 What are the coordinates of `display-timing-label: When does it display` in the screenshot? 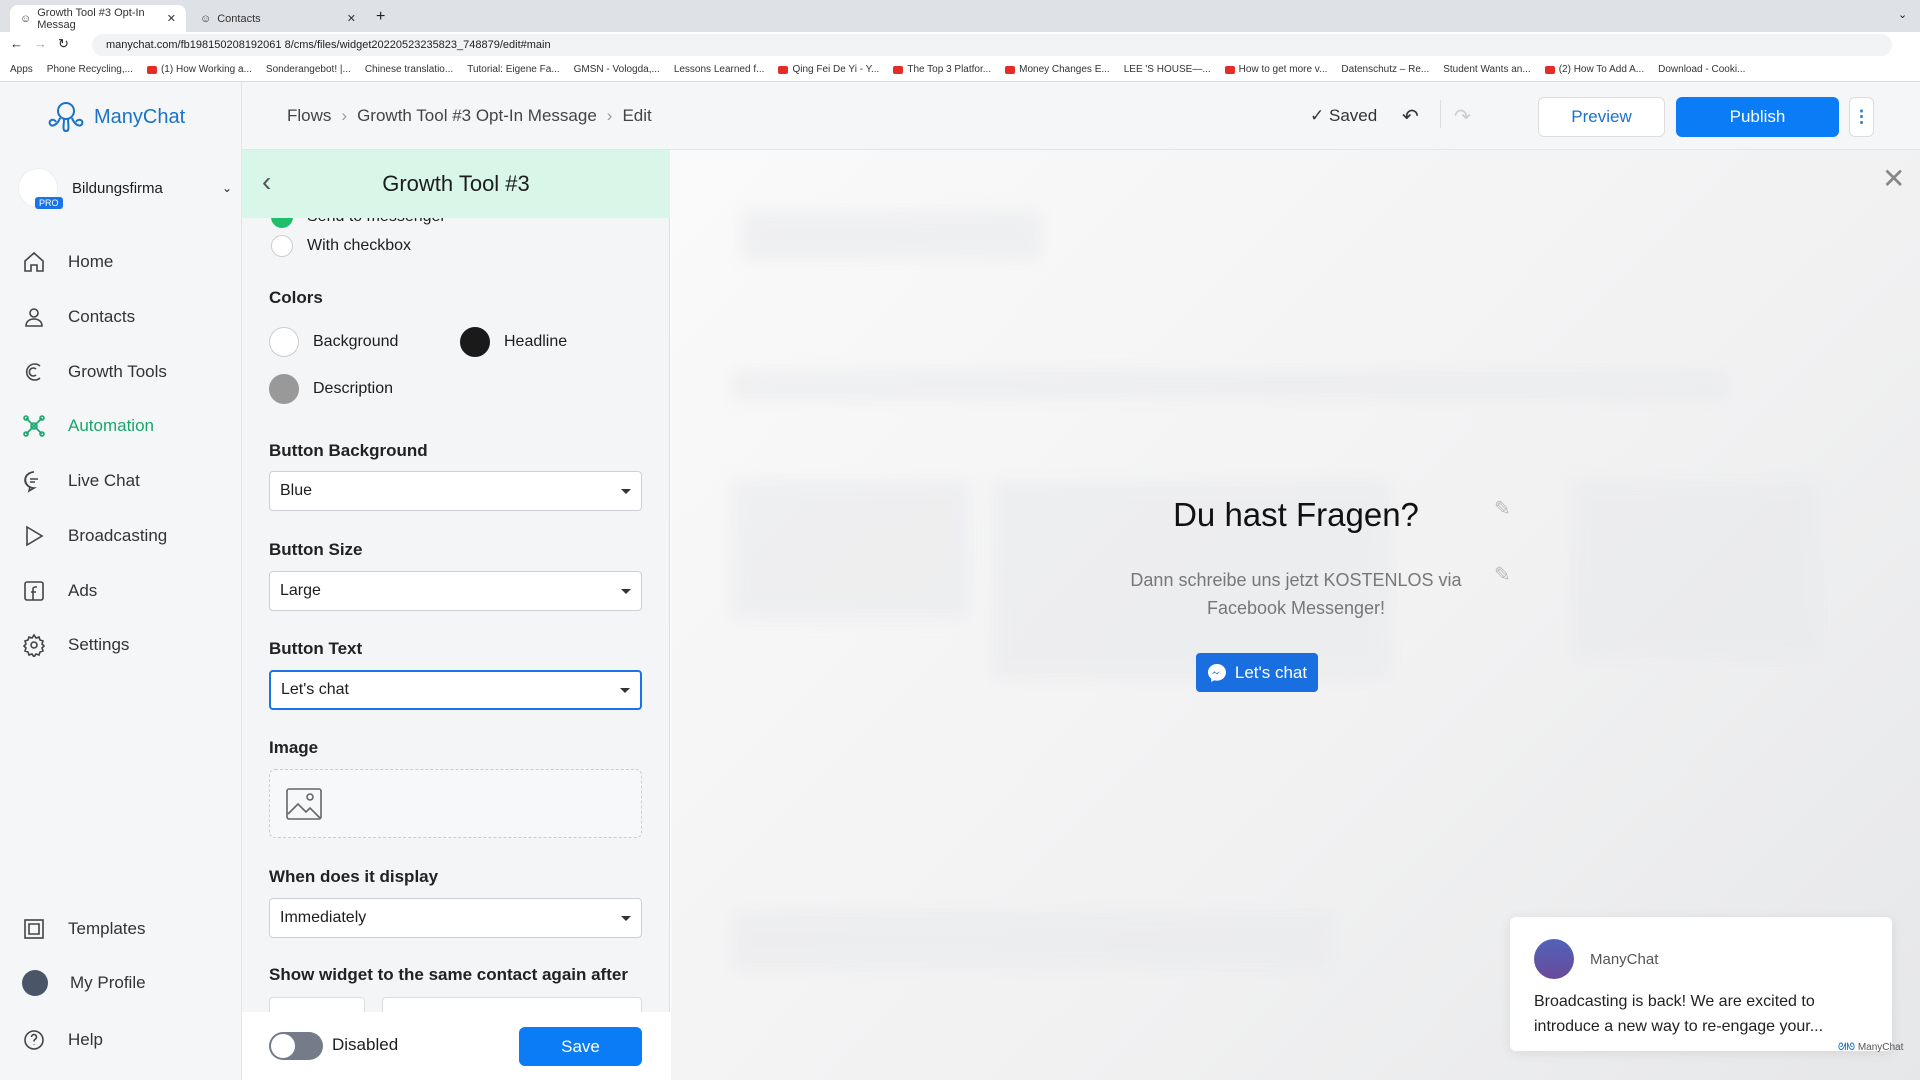 It's located at (354, 876).